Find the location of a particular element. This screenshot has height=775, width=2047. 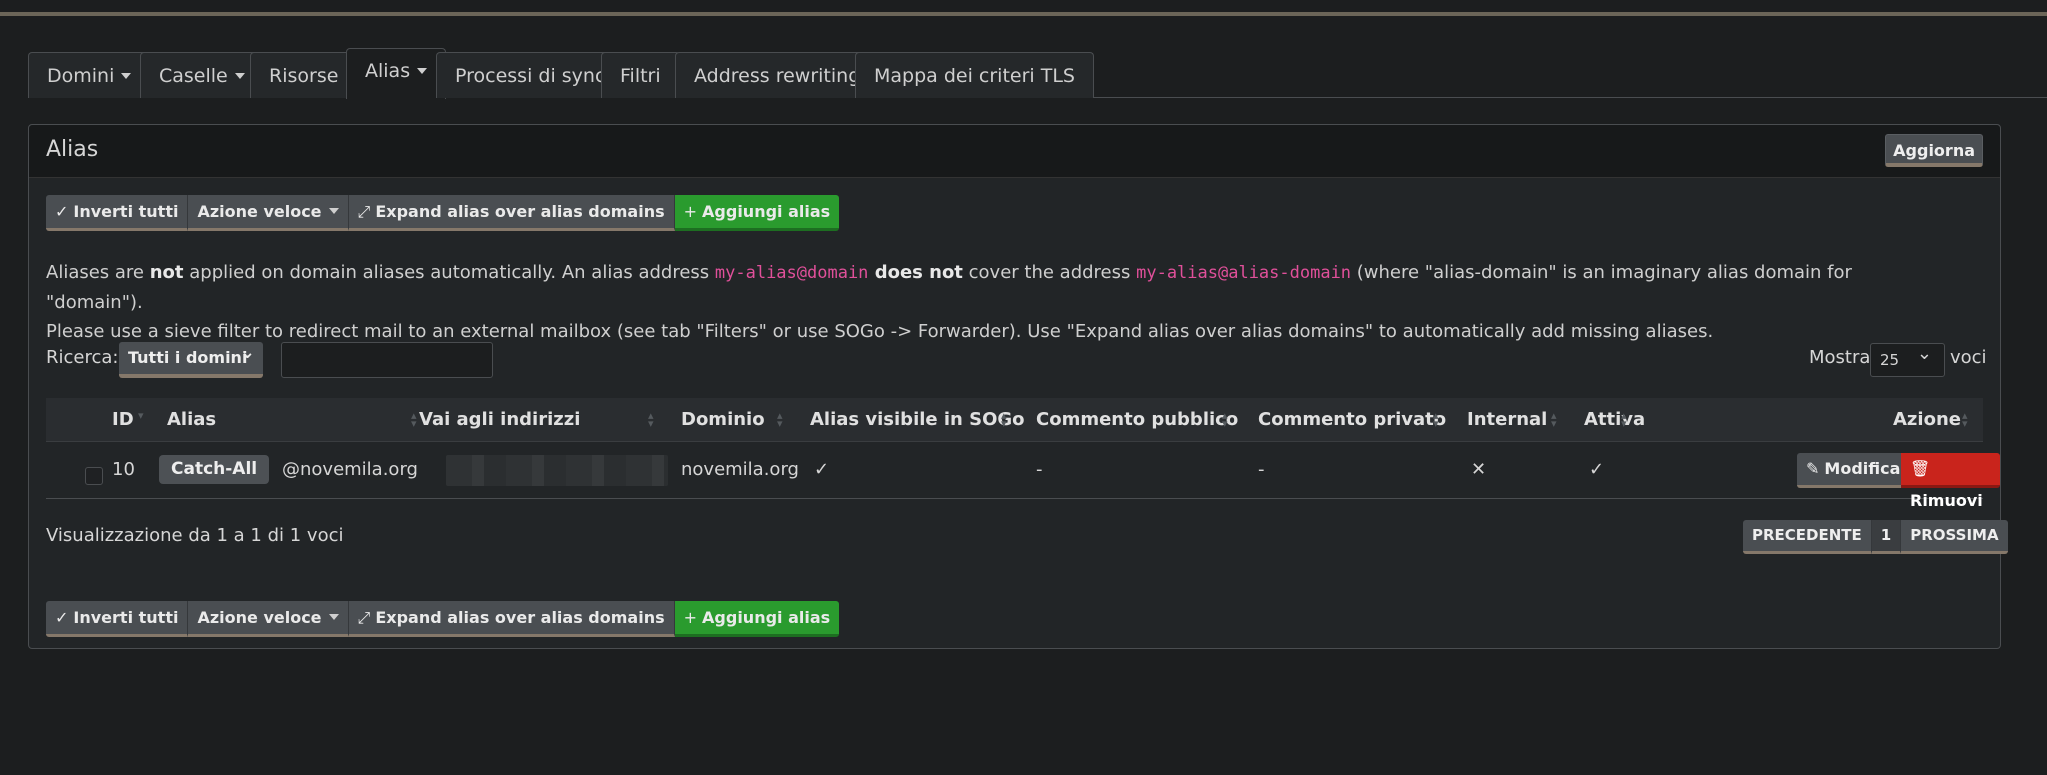

cell-alias-domain: @novemila.org is located at coordinates (350, 469).